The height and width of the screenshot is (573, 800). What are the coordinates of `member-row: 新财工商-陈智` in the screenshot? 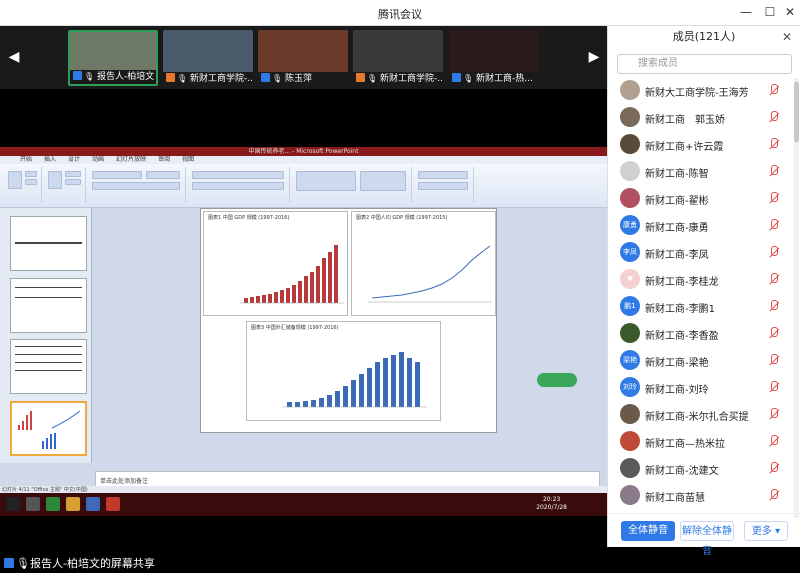 It's located at (701, 172).